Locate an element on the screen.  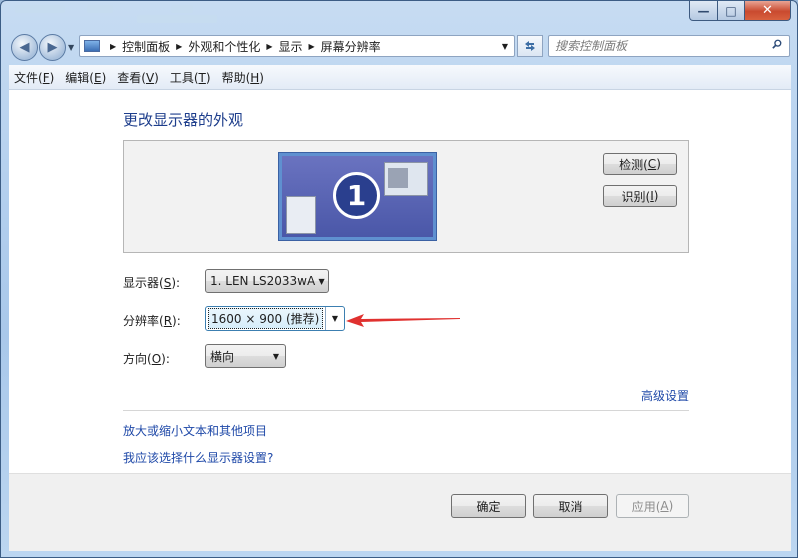
resolution-select: 1600 × 900 (推荐) ▼ is located at coordinates (275, 318).